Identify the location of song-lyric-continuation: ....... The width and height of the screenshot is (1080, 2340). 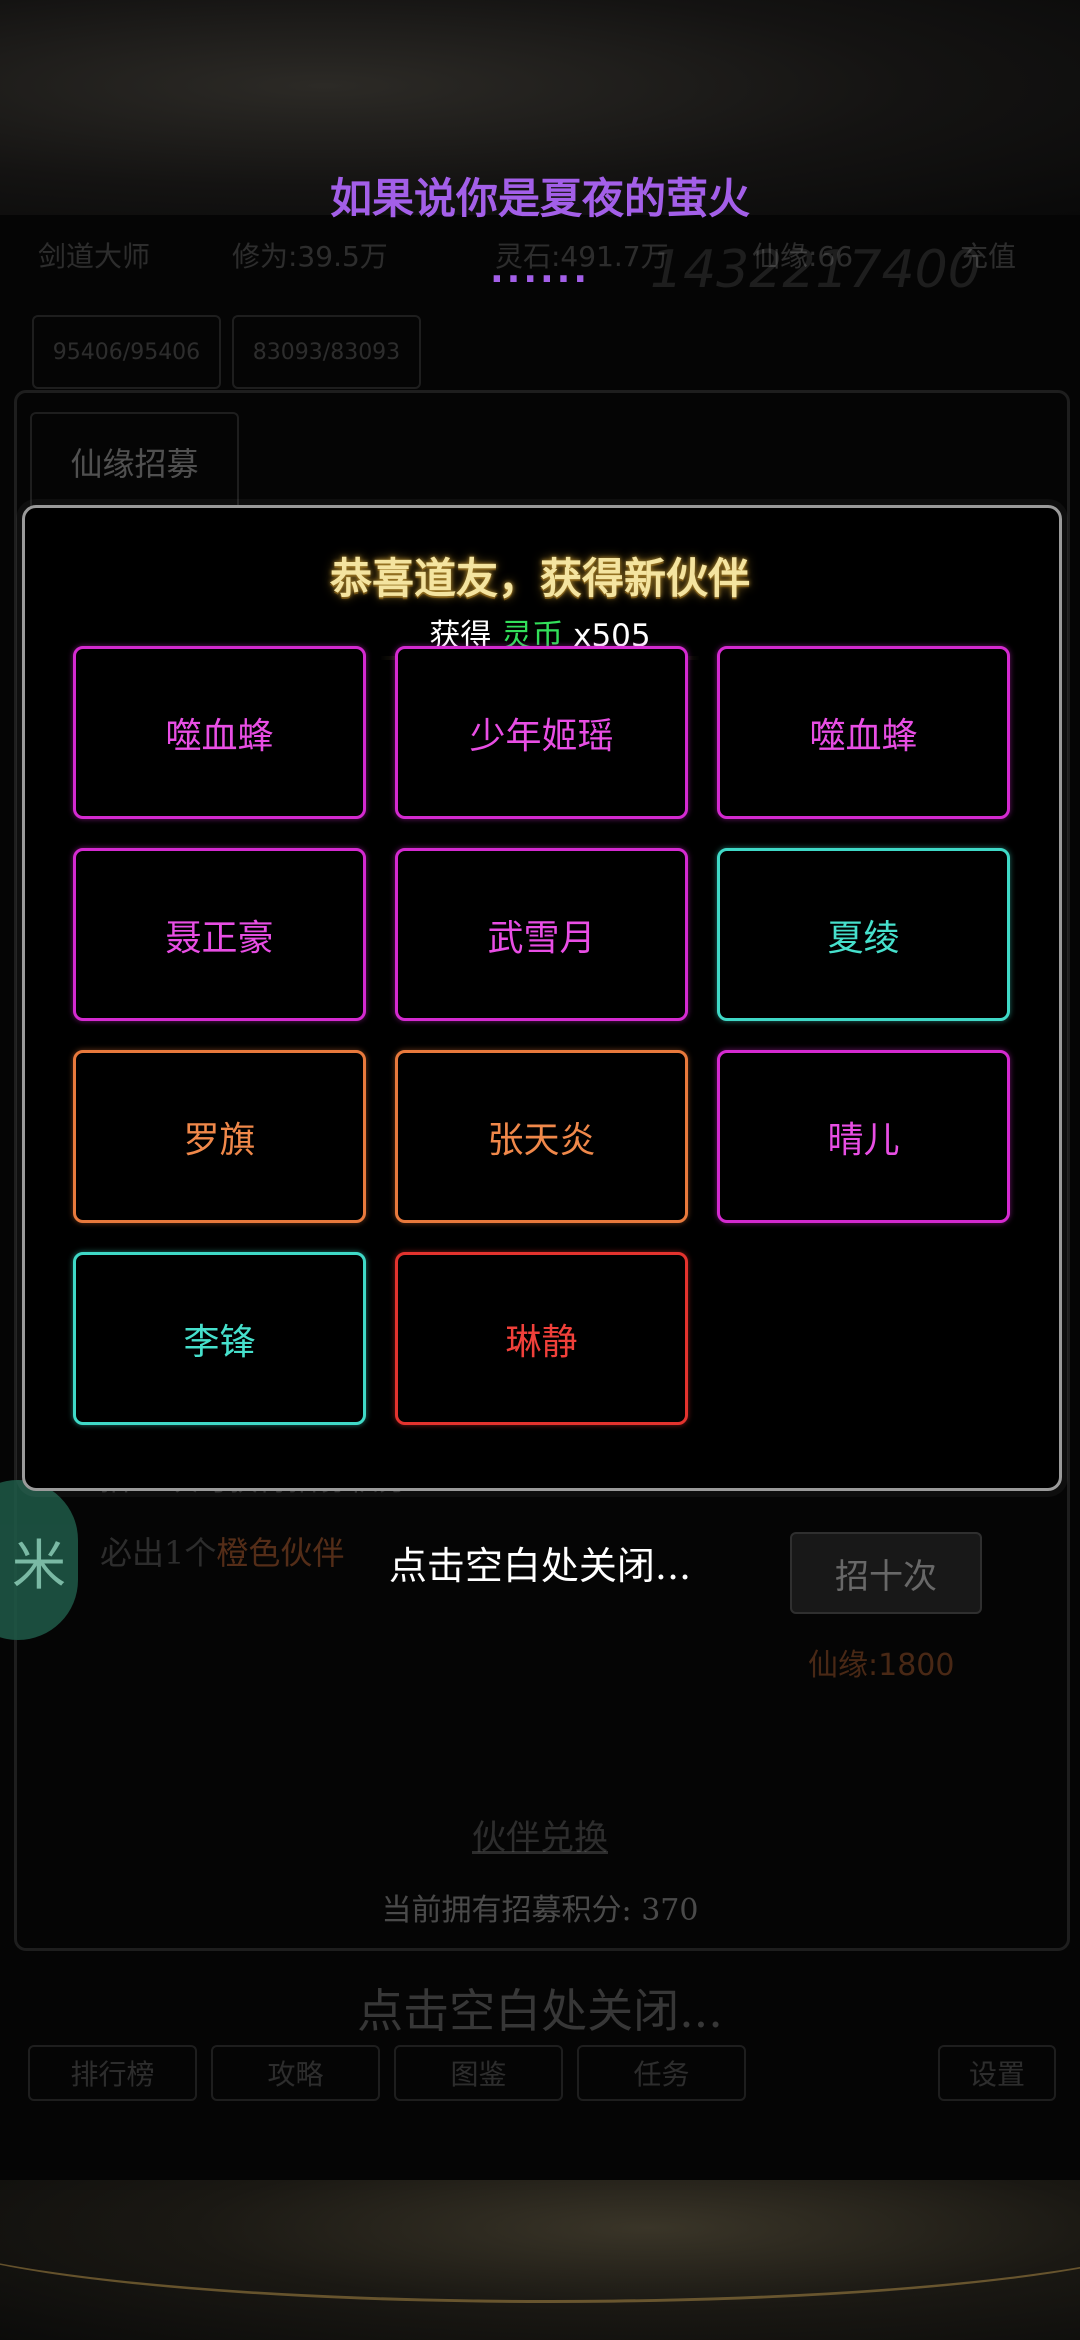
(540, 270).